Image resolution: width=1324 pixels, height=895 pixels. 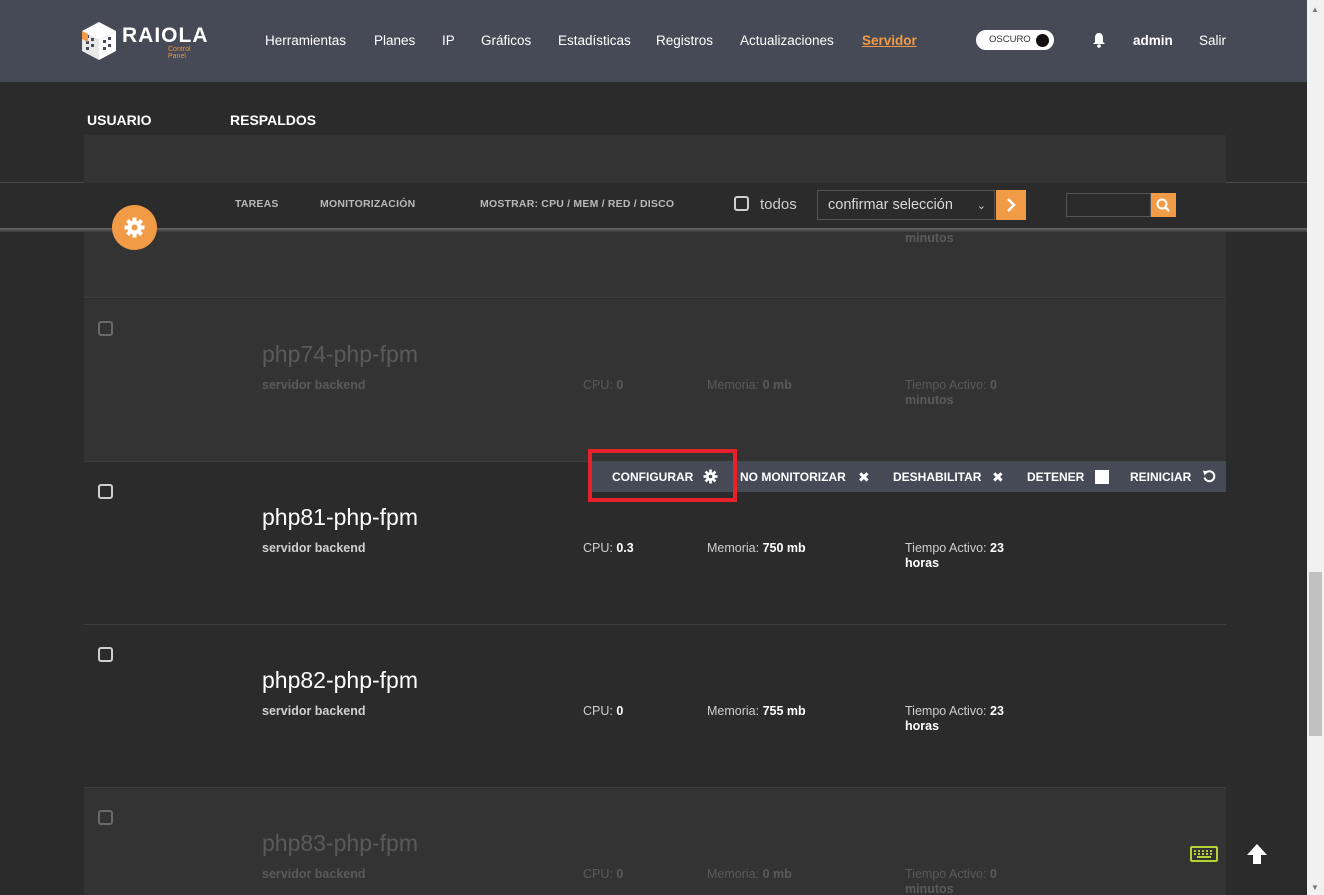 I want to click on tab-usuario: USUARIO, so click(x=119, y=120).